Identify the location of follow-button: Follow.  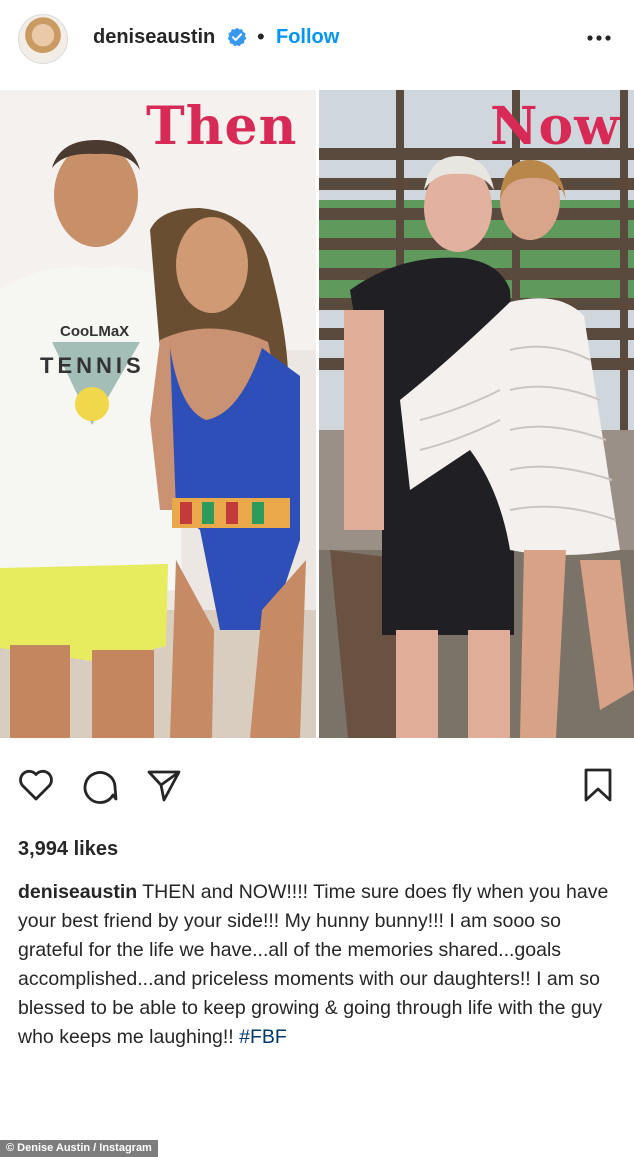
(307, 37).